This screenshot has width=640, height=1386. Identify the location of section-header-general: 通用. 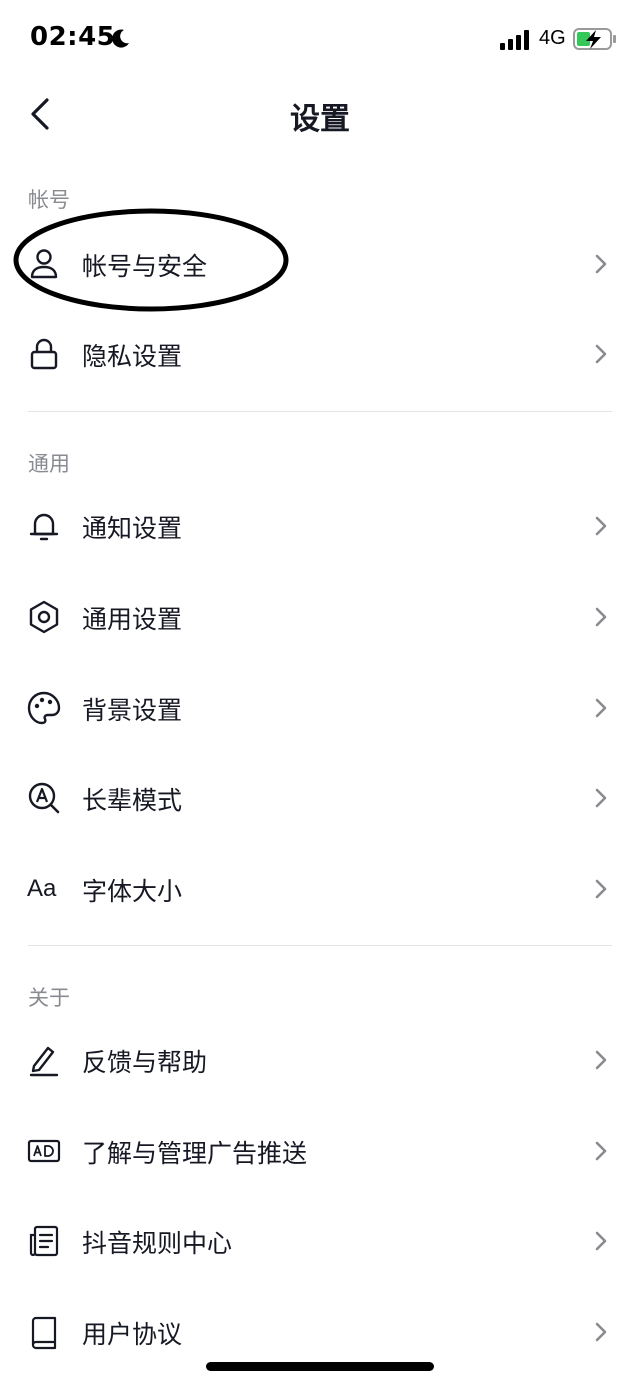
(49, 464).